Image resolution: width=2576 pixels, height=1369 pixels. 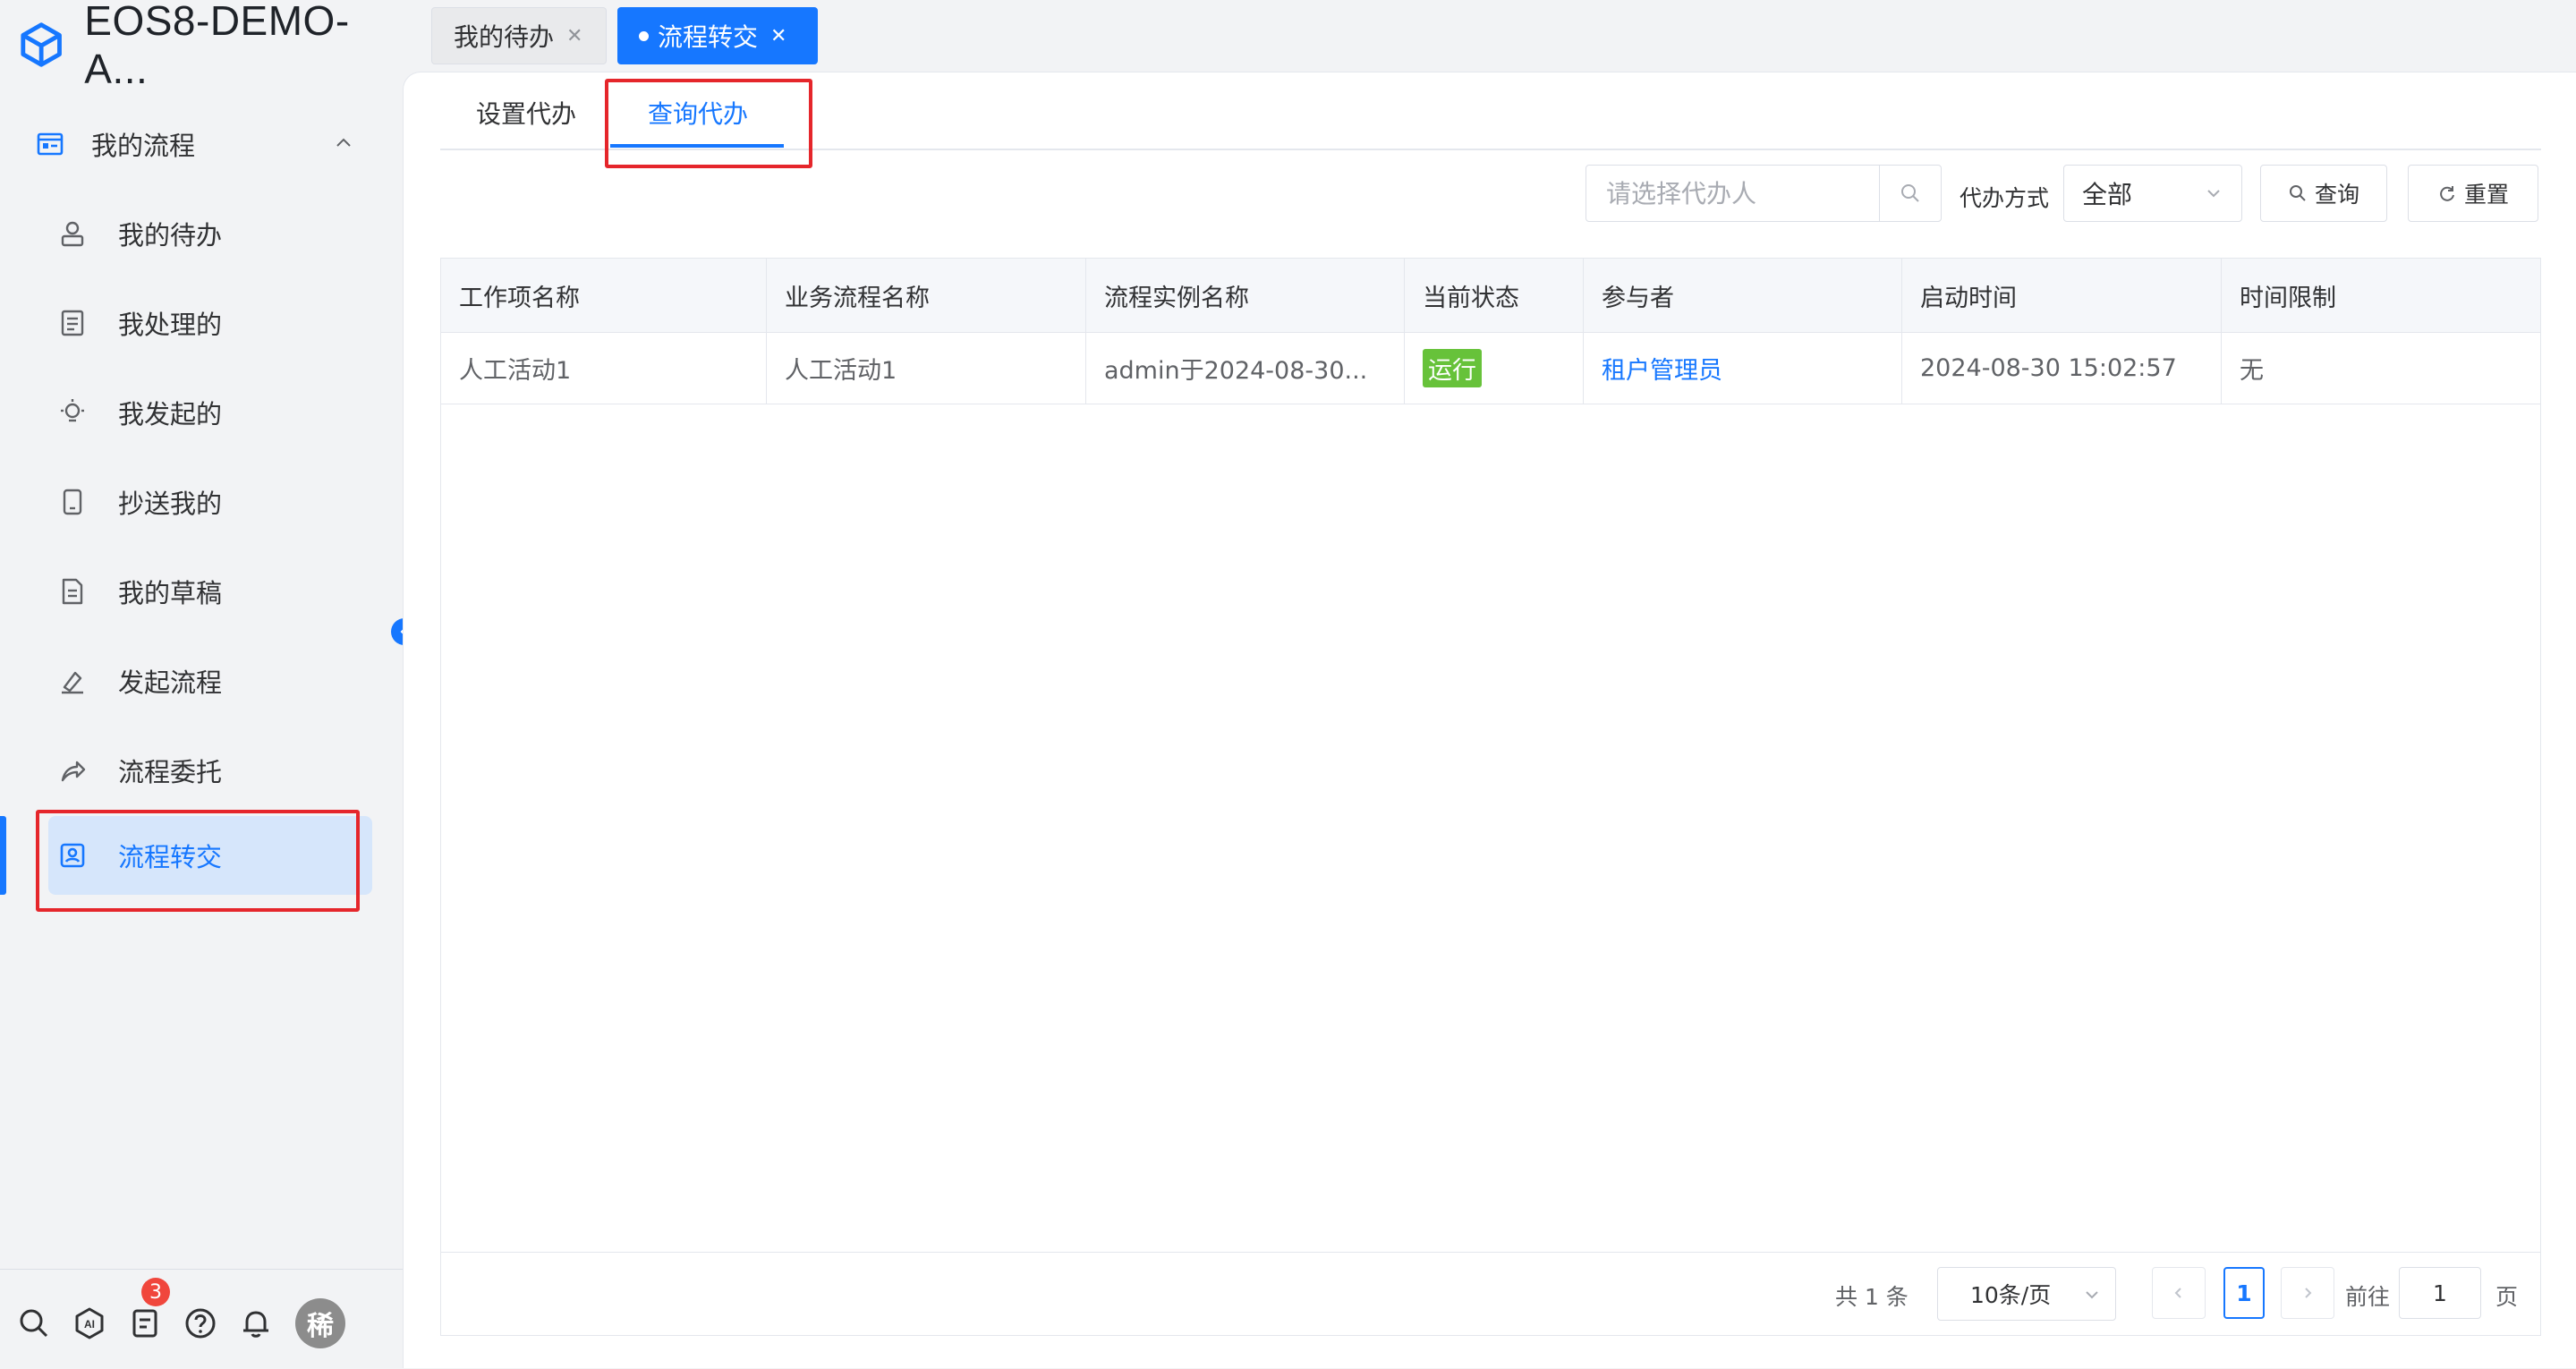 What do you see at coordinates (2005, 198) in the screenshot?
I see `mode-label: 代办方式` at bounding box center [2005, 198].